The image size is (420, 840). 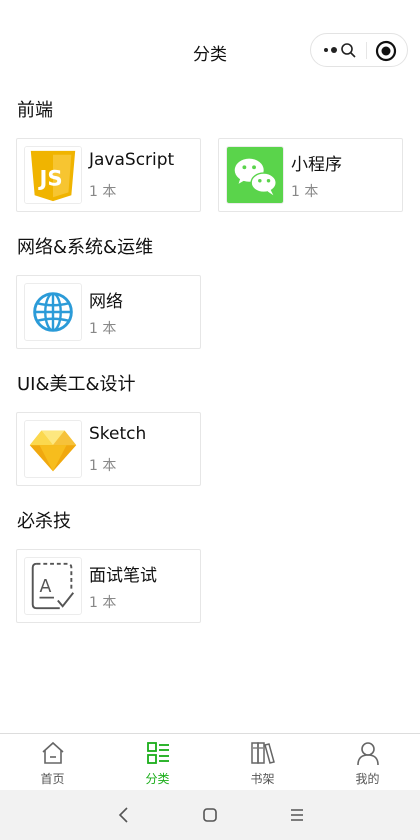 What do you see at coordinates (108, 449) in the screenshot?
I see `category-card-sketch: Sketch 1 本` at bounding box center [108, 449].